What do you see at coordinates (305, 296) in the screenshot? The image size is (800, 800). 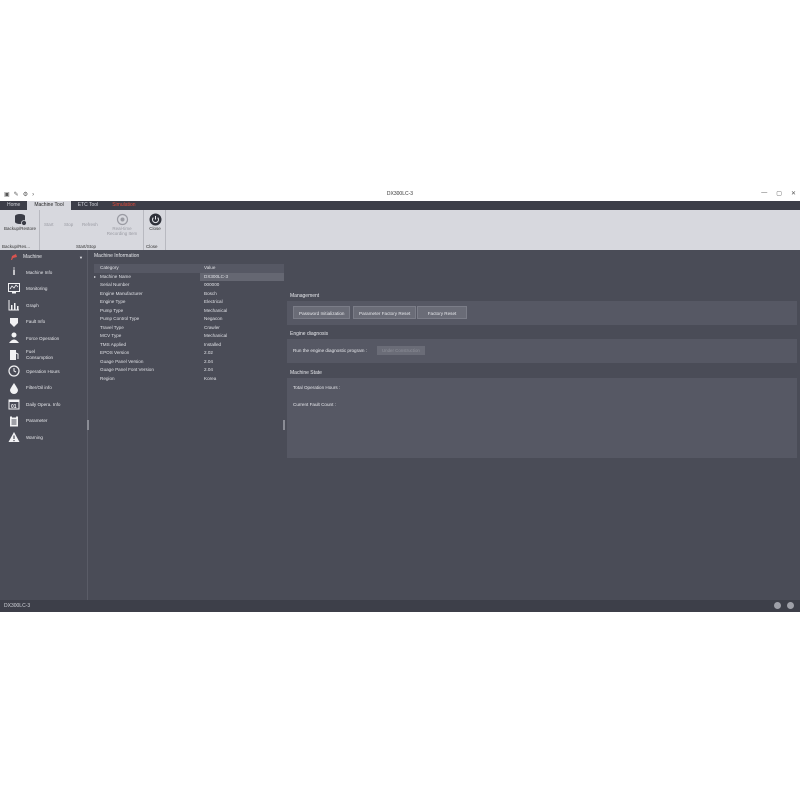 I see `management-title: Management` at bounding box center [305, 296].